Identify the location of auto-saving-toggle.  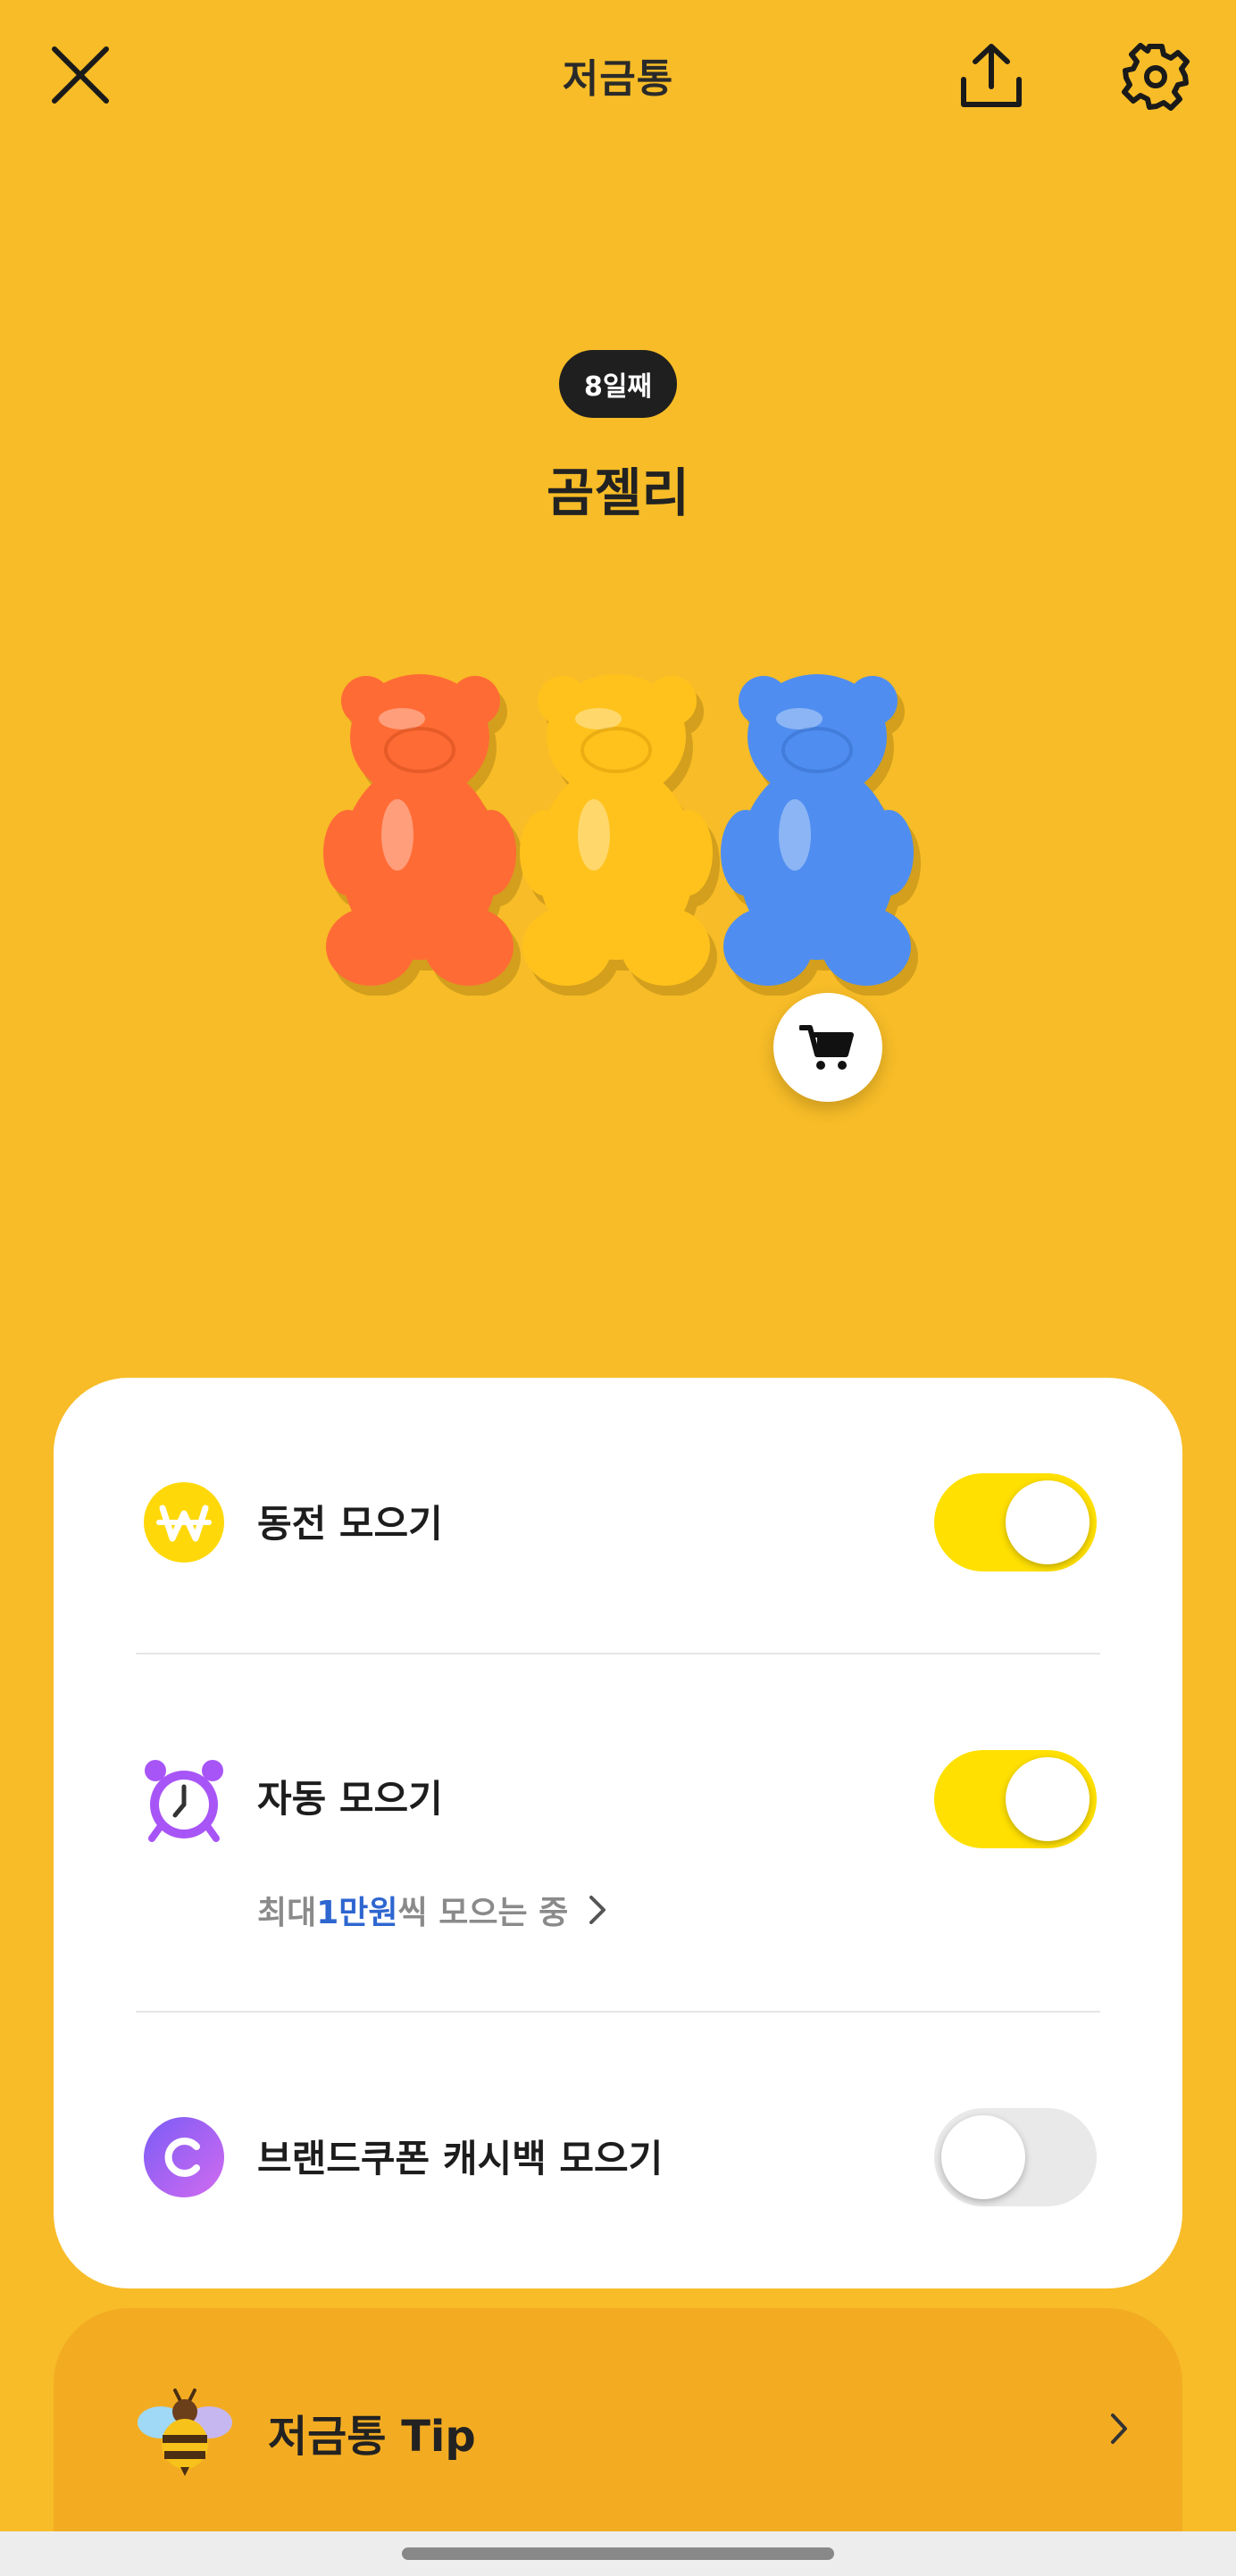
(1015, 1799).